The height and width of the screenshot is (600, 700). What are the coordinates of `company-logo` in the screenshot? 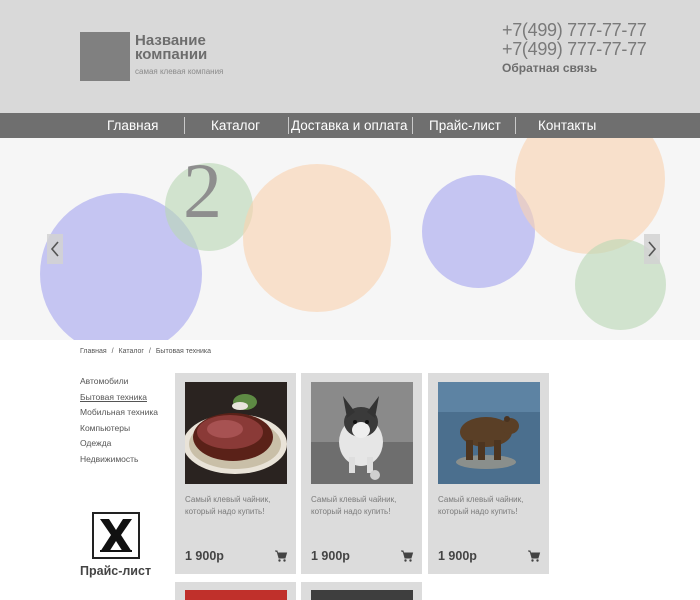 It's located at (105, 56).